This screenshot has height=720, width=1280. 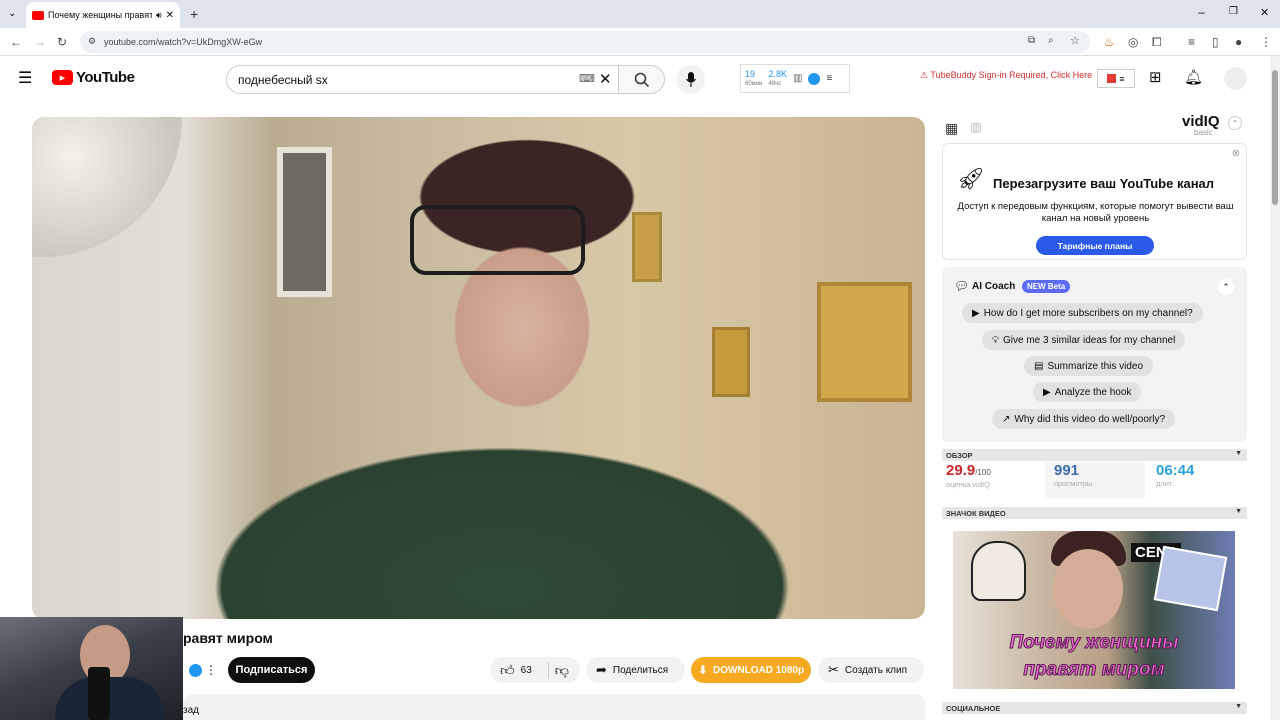 What do you see at coordinates (159, 15) in the screenshot?
I see `speaker-icon: 🔊︎` at bounding box center [159, 15].